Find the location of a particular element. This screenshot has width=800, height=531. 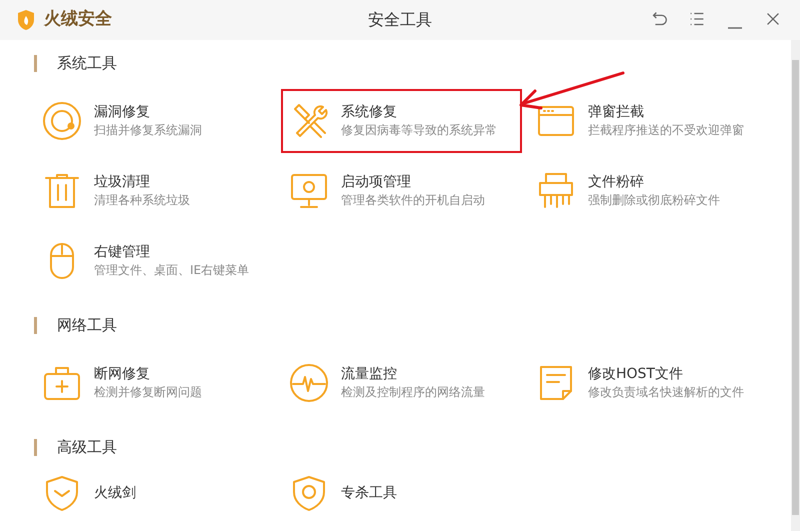

minimize-icon is located at coordinates (735, 28).